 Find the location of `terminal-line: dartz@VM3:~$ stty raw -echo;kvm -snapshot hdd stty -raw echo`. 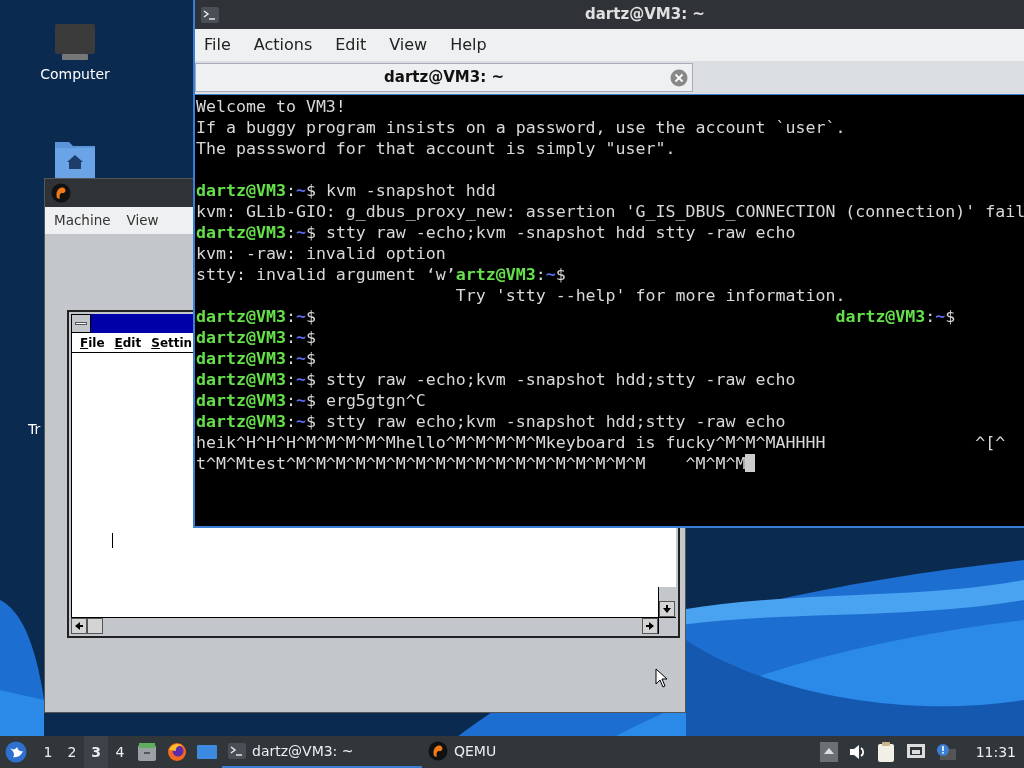

terminal-line: dartz@VM3:~$ stty raw -echo;kvm -snapshot hdd stty -raw echo is located at coordinates (496, 232).